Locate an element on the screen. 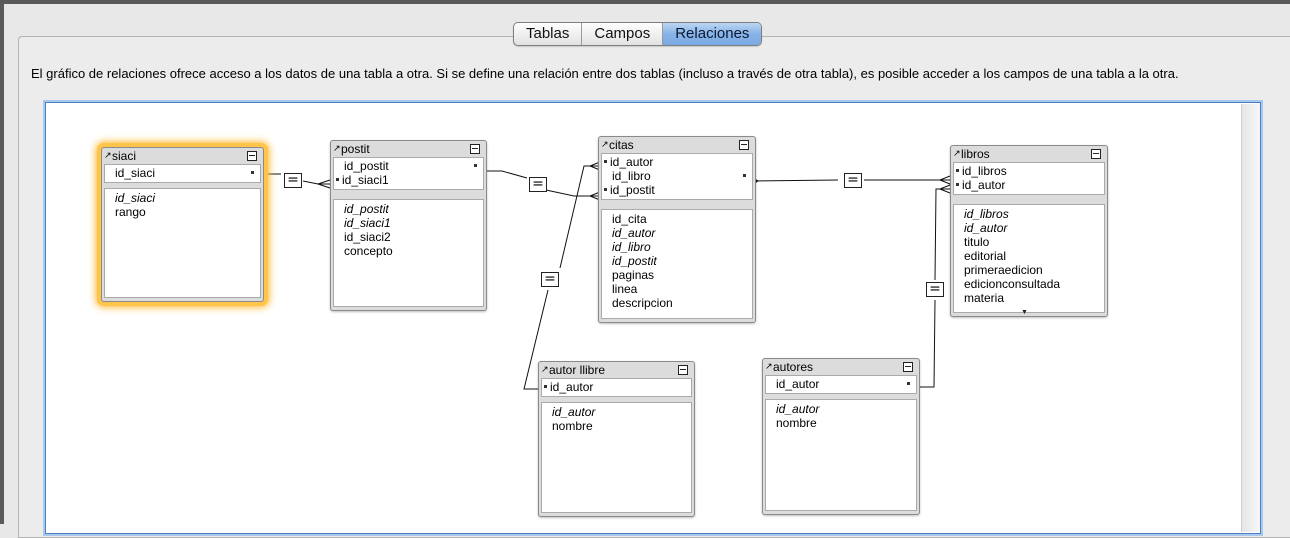 Image resolution: width=1290 pixels, height=538 pixels. field: materia is located at coordinates (1034, 298).